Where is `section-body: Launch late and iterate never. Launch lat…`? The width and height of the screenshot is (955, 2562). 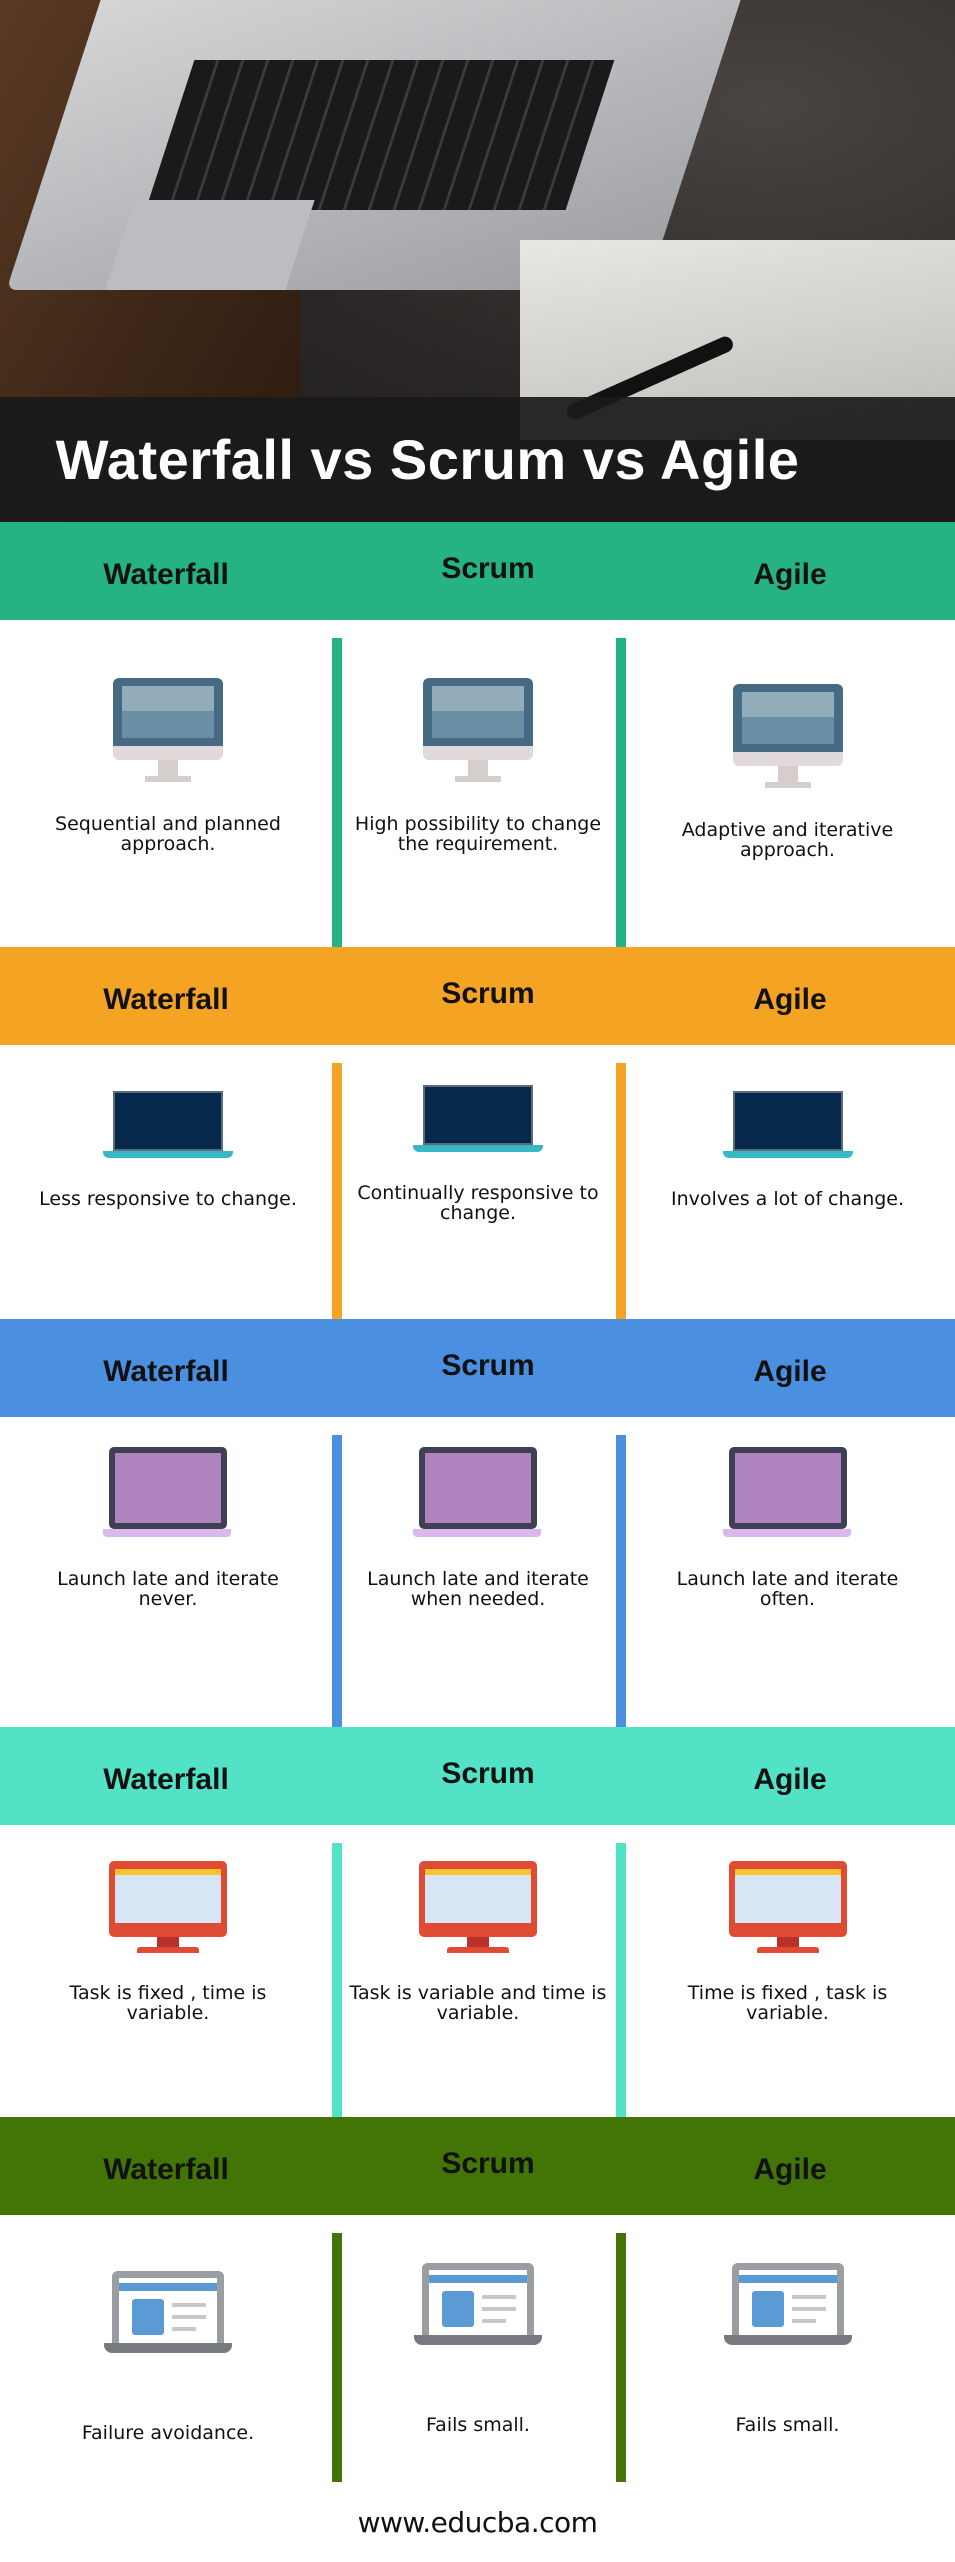 section-body: Launch late and iterate never. Launch lat… is located at coordinates (477, 1572).